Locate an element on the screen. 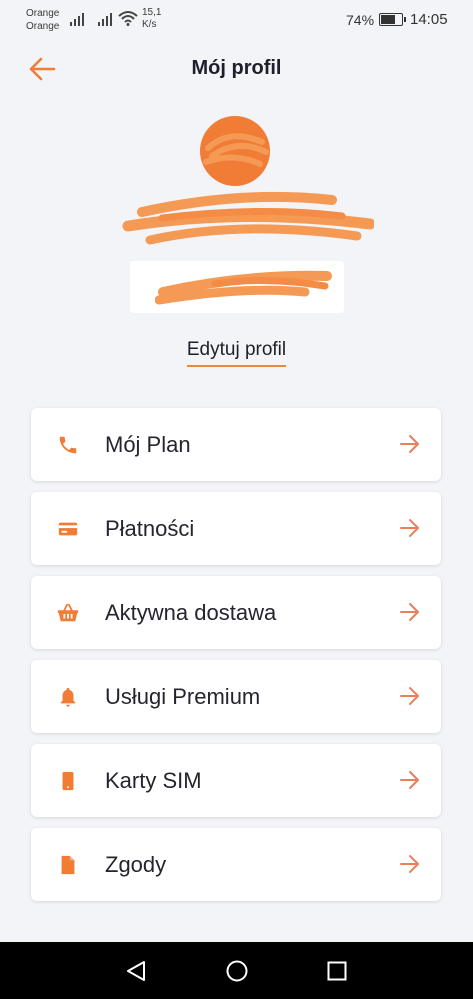  redaction-scribble is located at coordinates (236, 150).